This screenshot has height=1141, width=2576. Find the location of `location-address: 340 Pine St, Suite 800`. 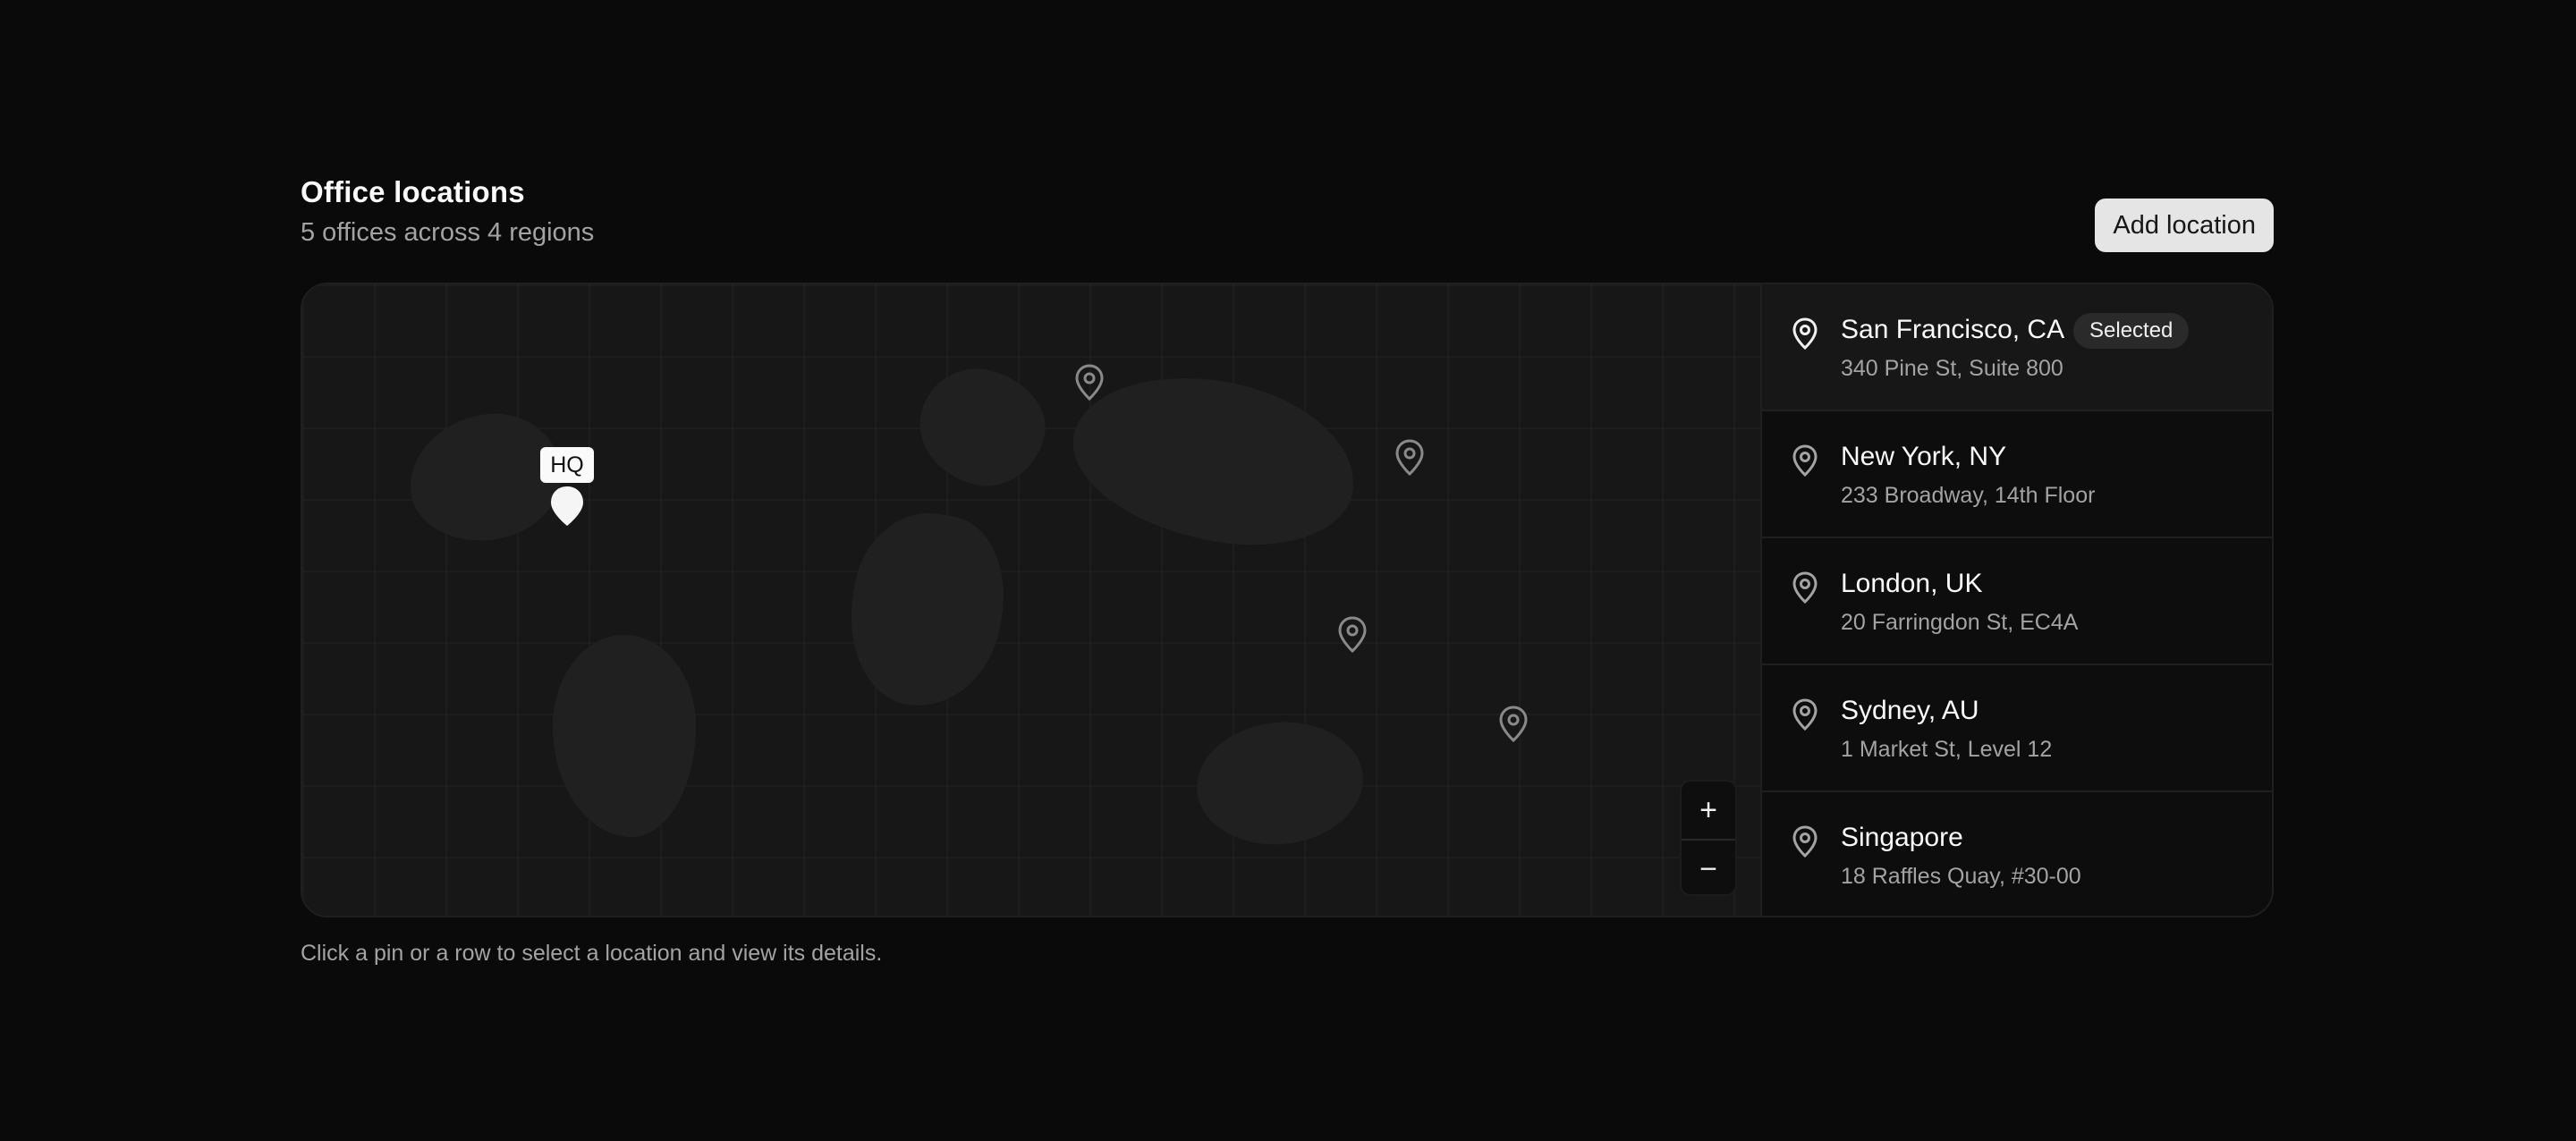

location-address: 340 Pine St, Suite 800 is located at coordinates (1952, 368).